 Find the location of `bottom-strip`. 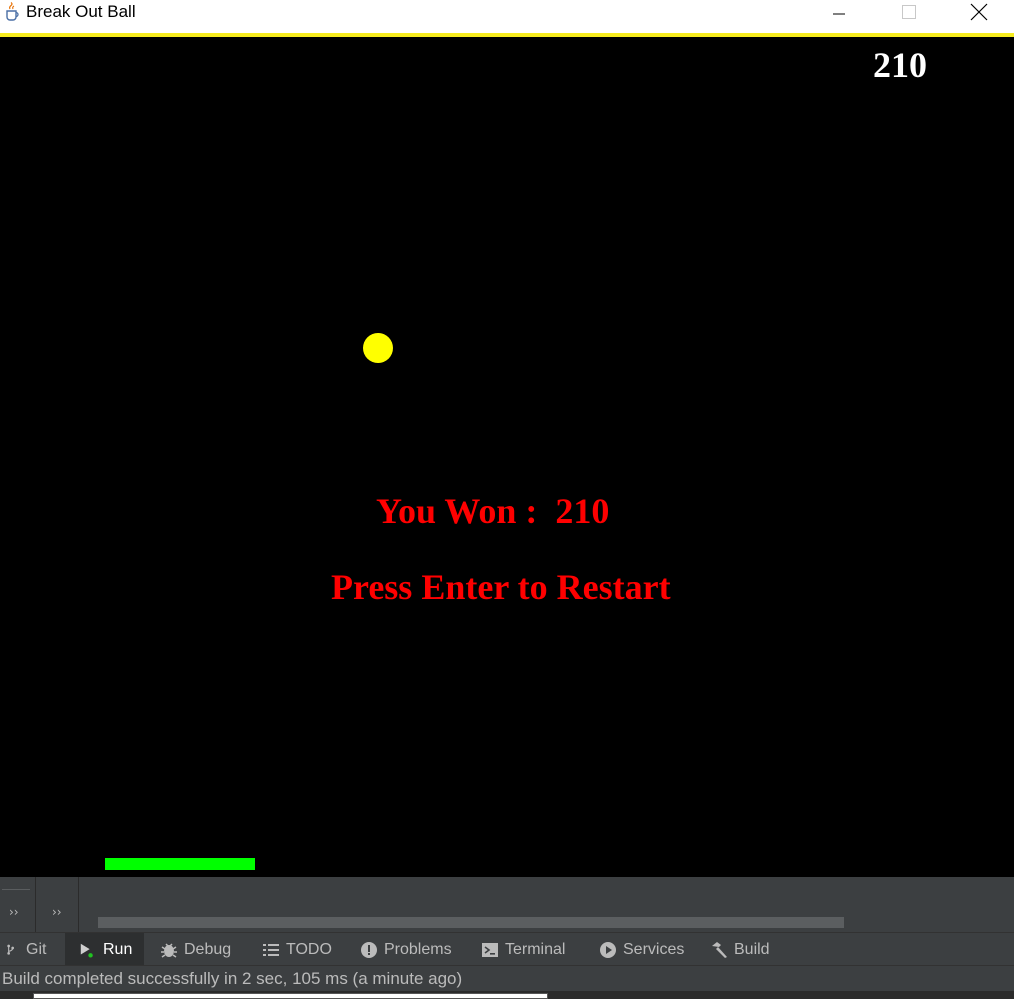

bottom-strip is located at coordinates (507, 995).